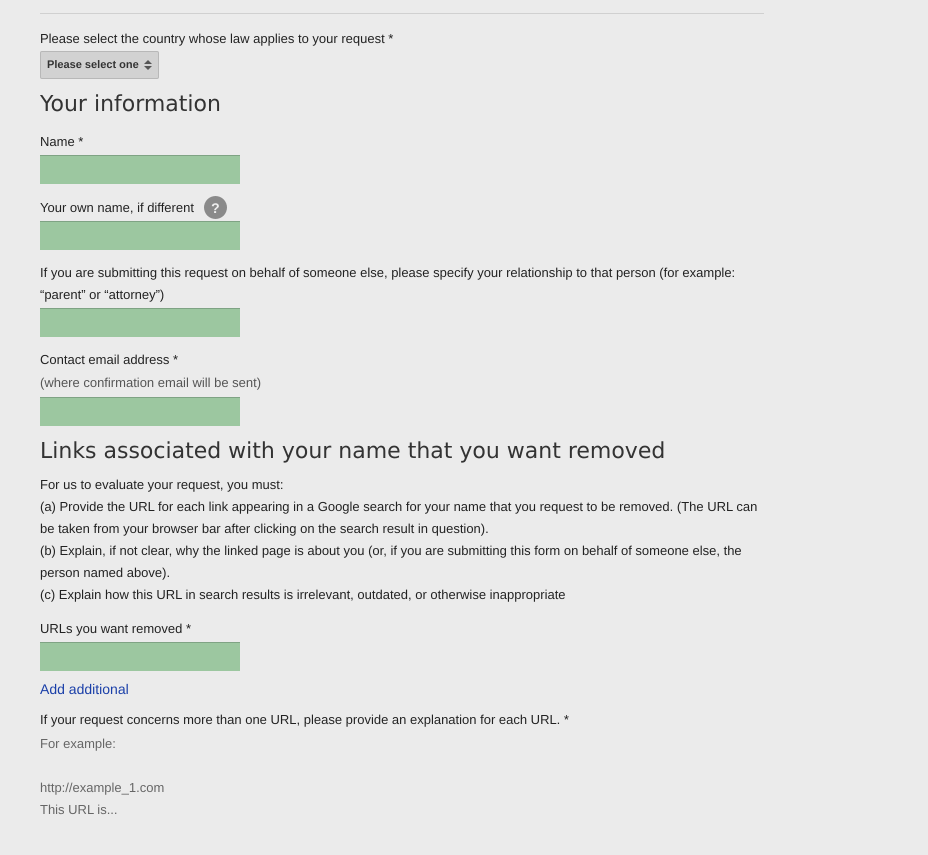 This screenshot has height=855, width=928. What do you see at coordinates (391, 562) in the screenshot?
I see `instruction-text: (b) Explain, if not clear, why the linked page is about you (or, if you are submitting this form on behalf of someone else, the person named above).` at bounding box center [391, 562].